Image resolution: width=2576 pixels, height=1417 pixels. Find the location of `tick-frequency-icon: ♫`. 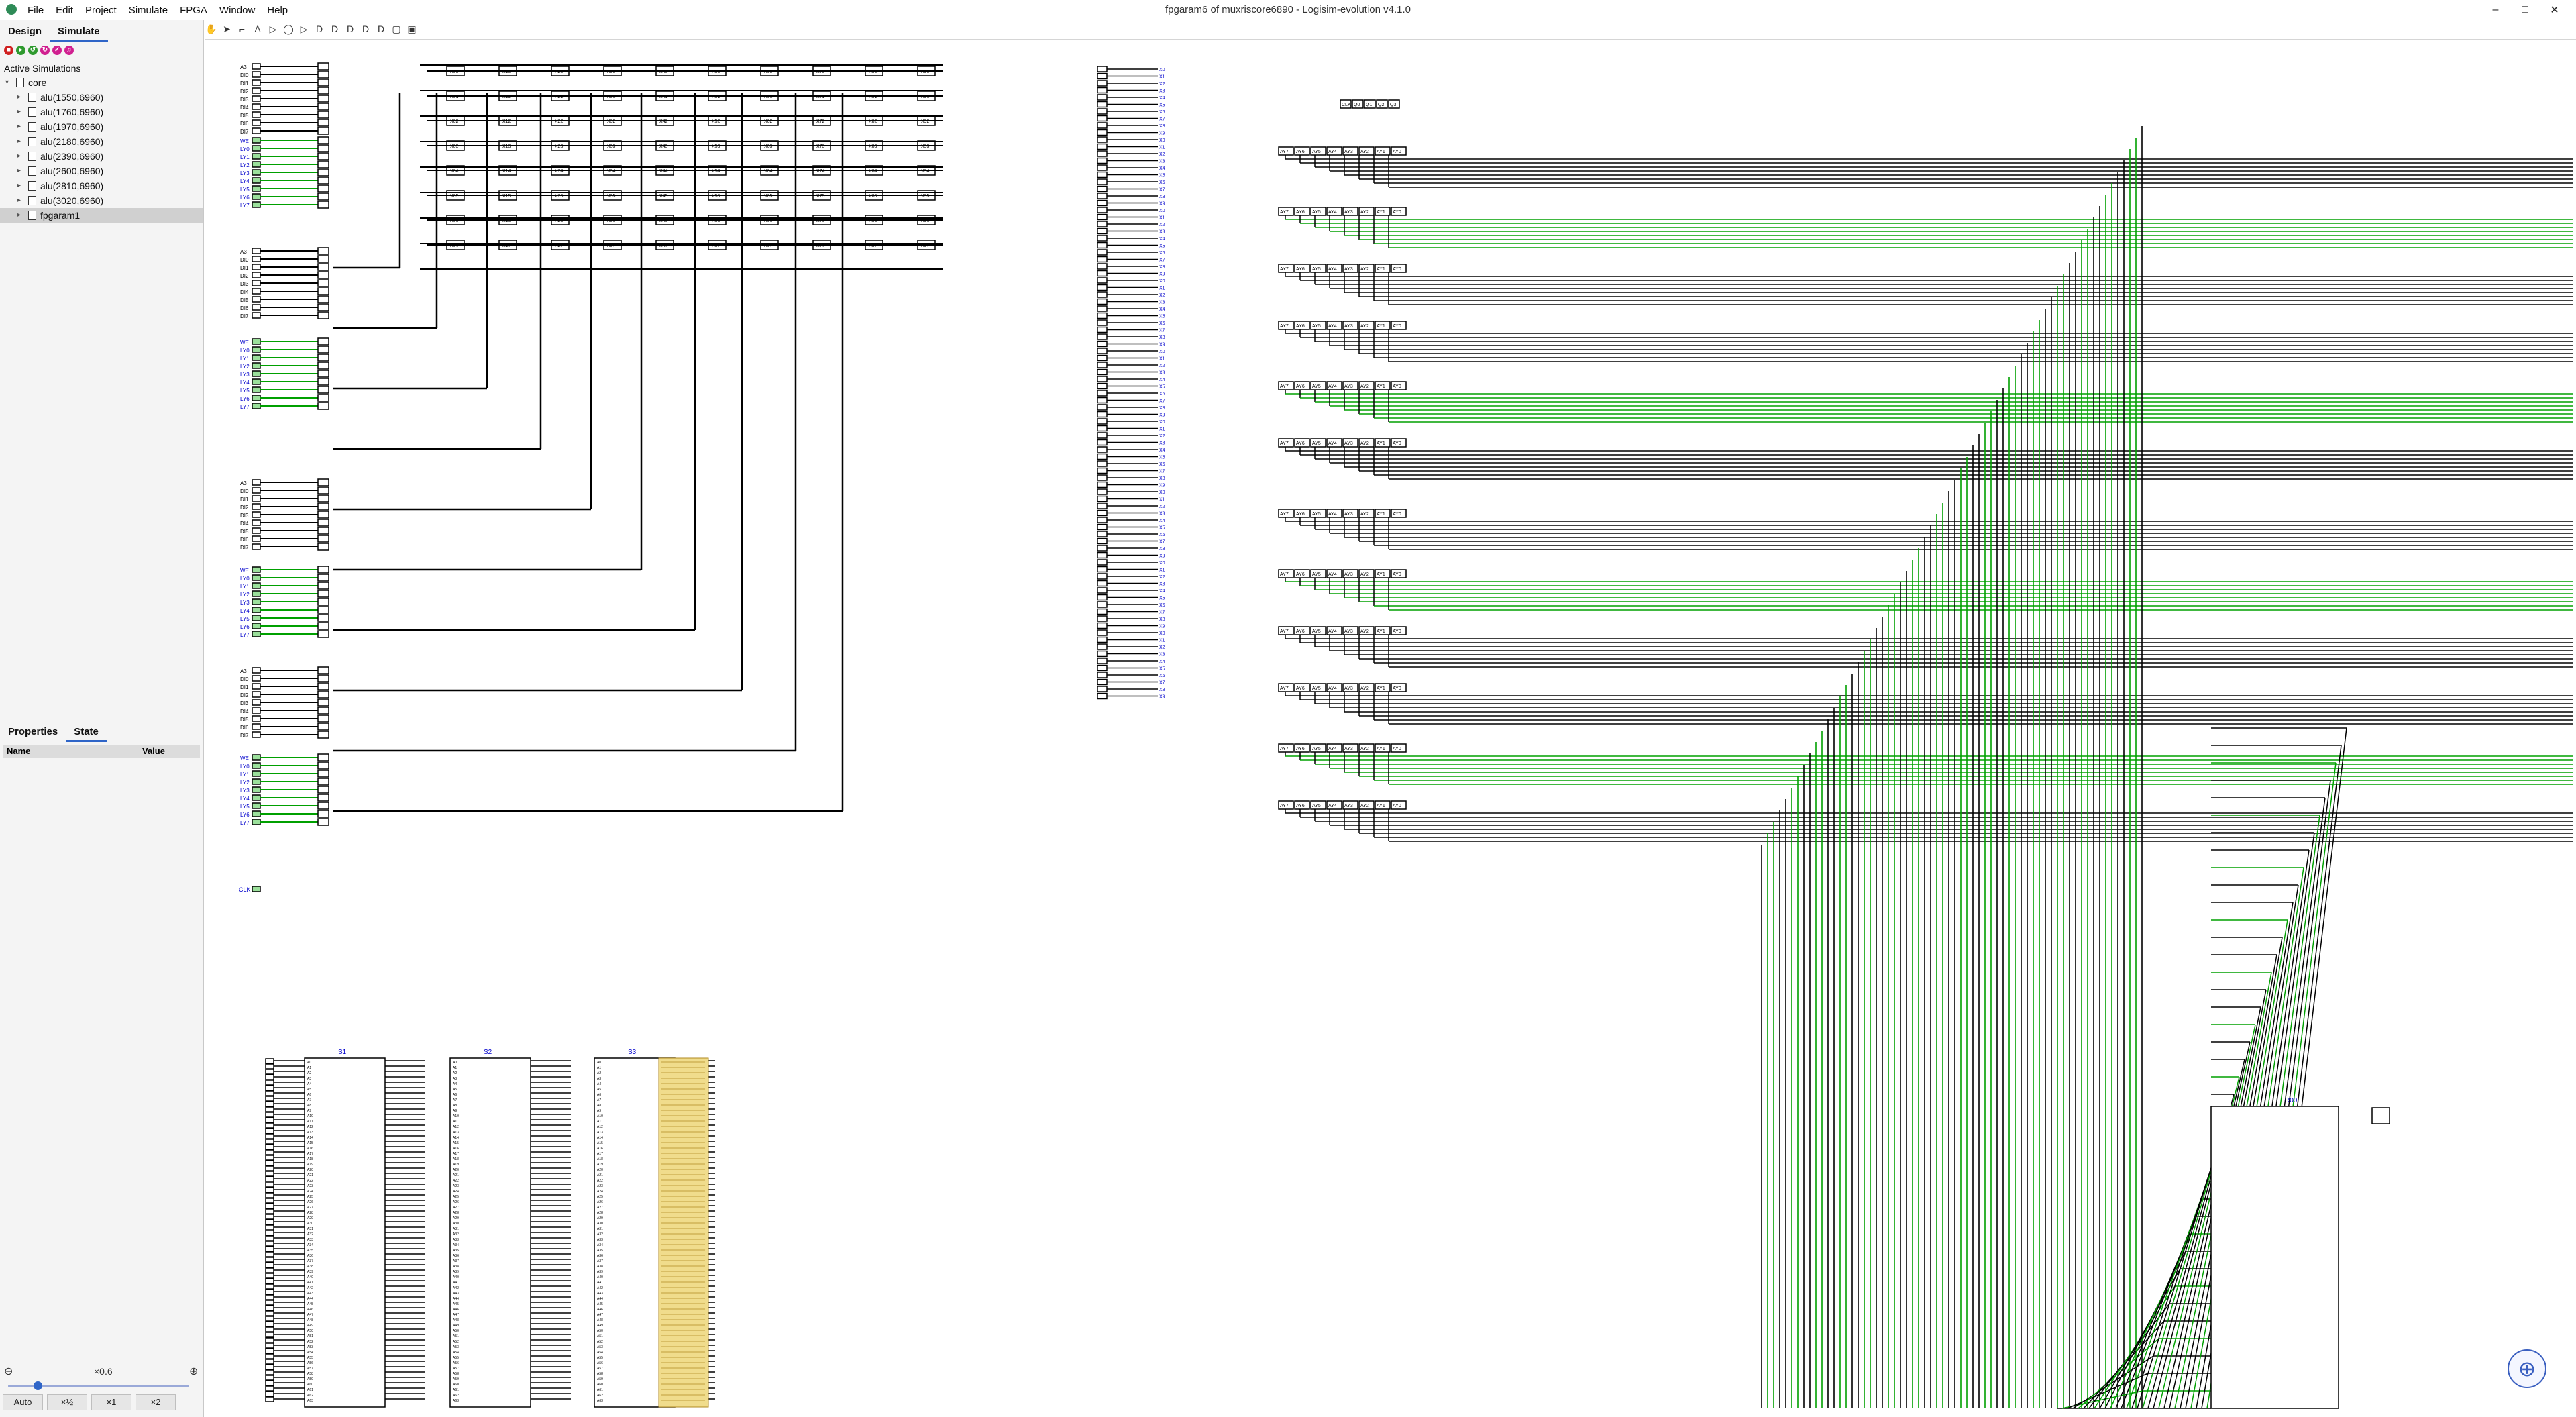

tick-frequency-icon: ♫ is located at coordinates (69, 51).